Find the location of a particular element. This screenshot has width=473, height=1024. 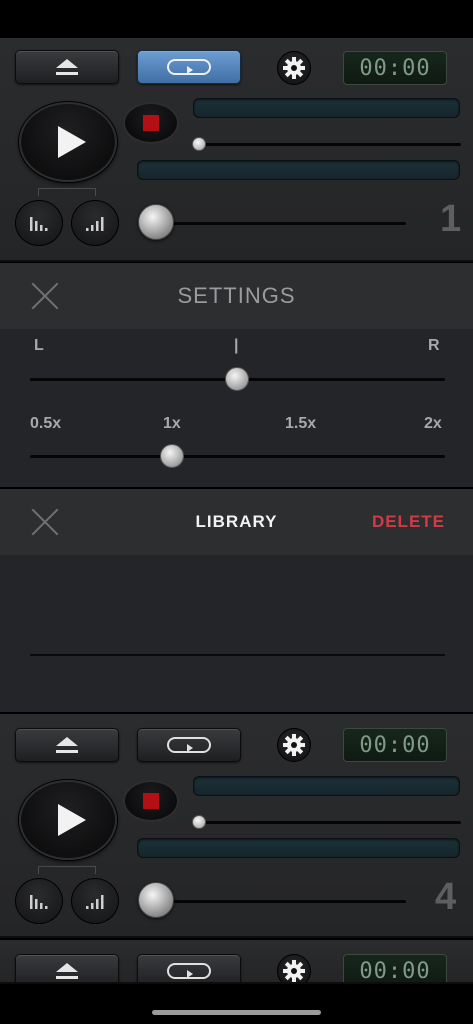

speed-label-3: 2x is located at coordinates (433, 423).